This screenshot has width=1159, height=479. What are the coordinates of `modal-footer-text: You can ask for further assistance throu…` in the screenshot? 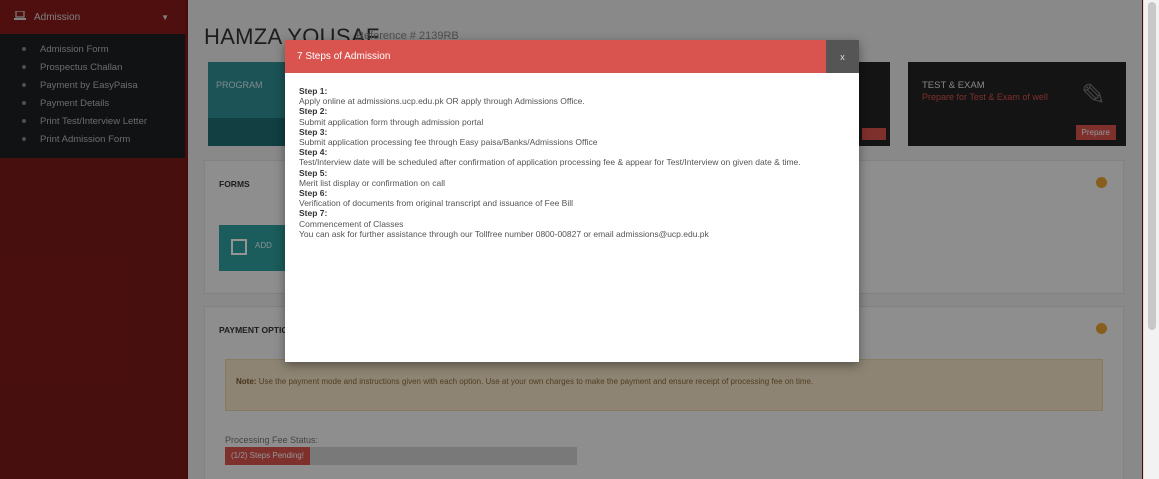 It's located at (504, 233).